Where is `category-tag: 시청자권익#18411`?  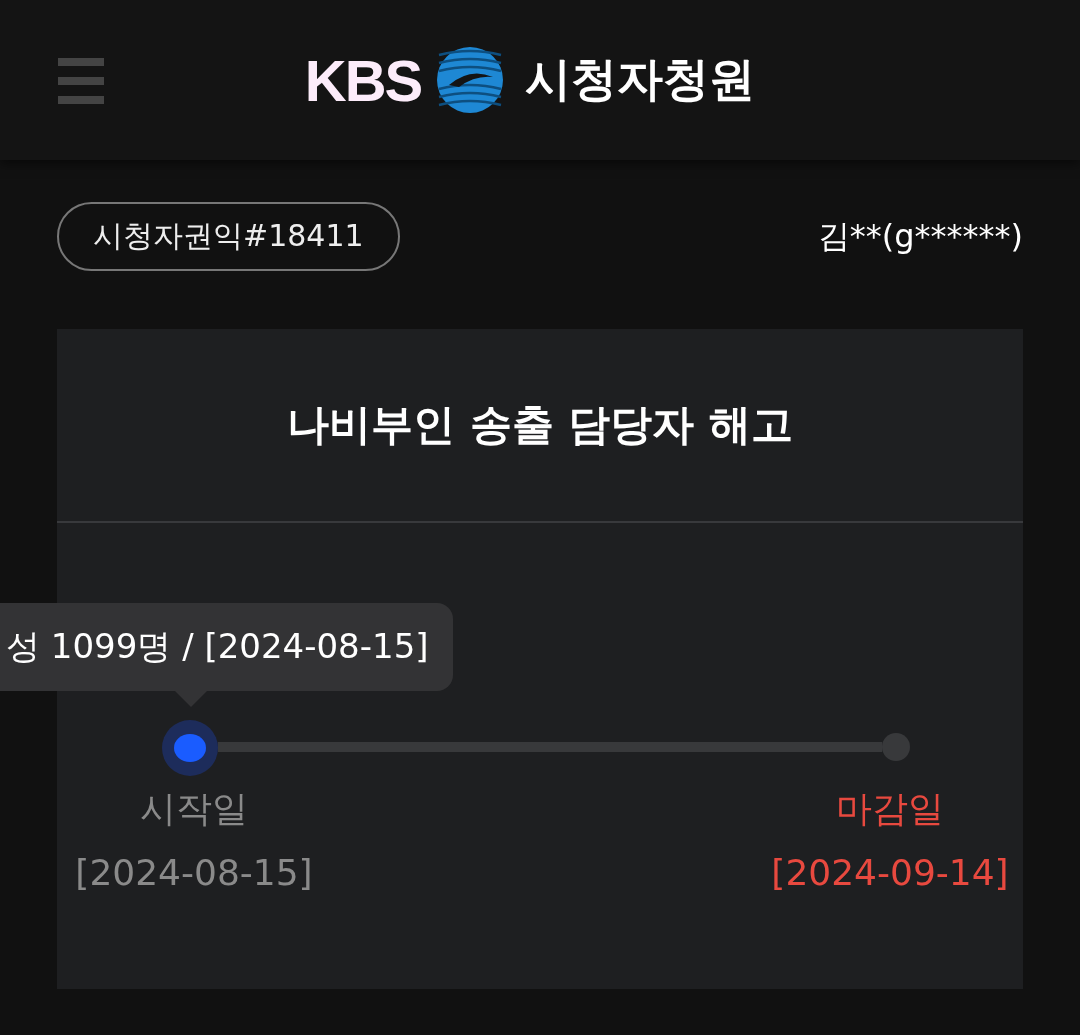 category-tag: 시청자권익#18411 is located at coordinates (228, 236).